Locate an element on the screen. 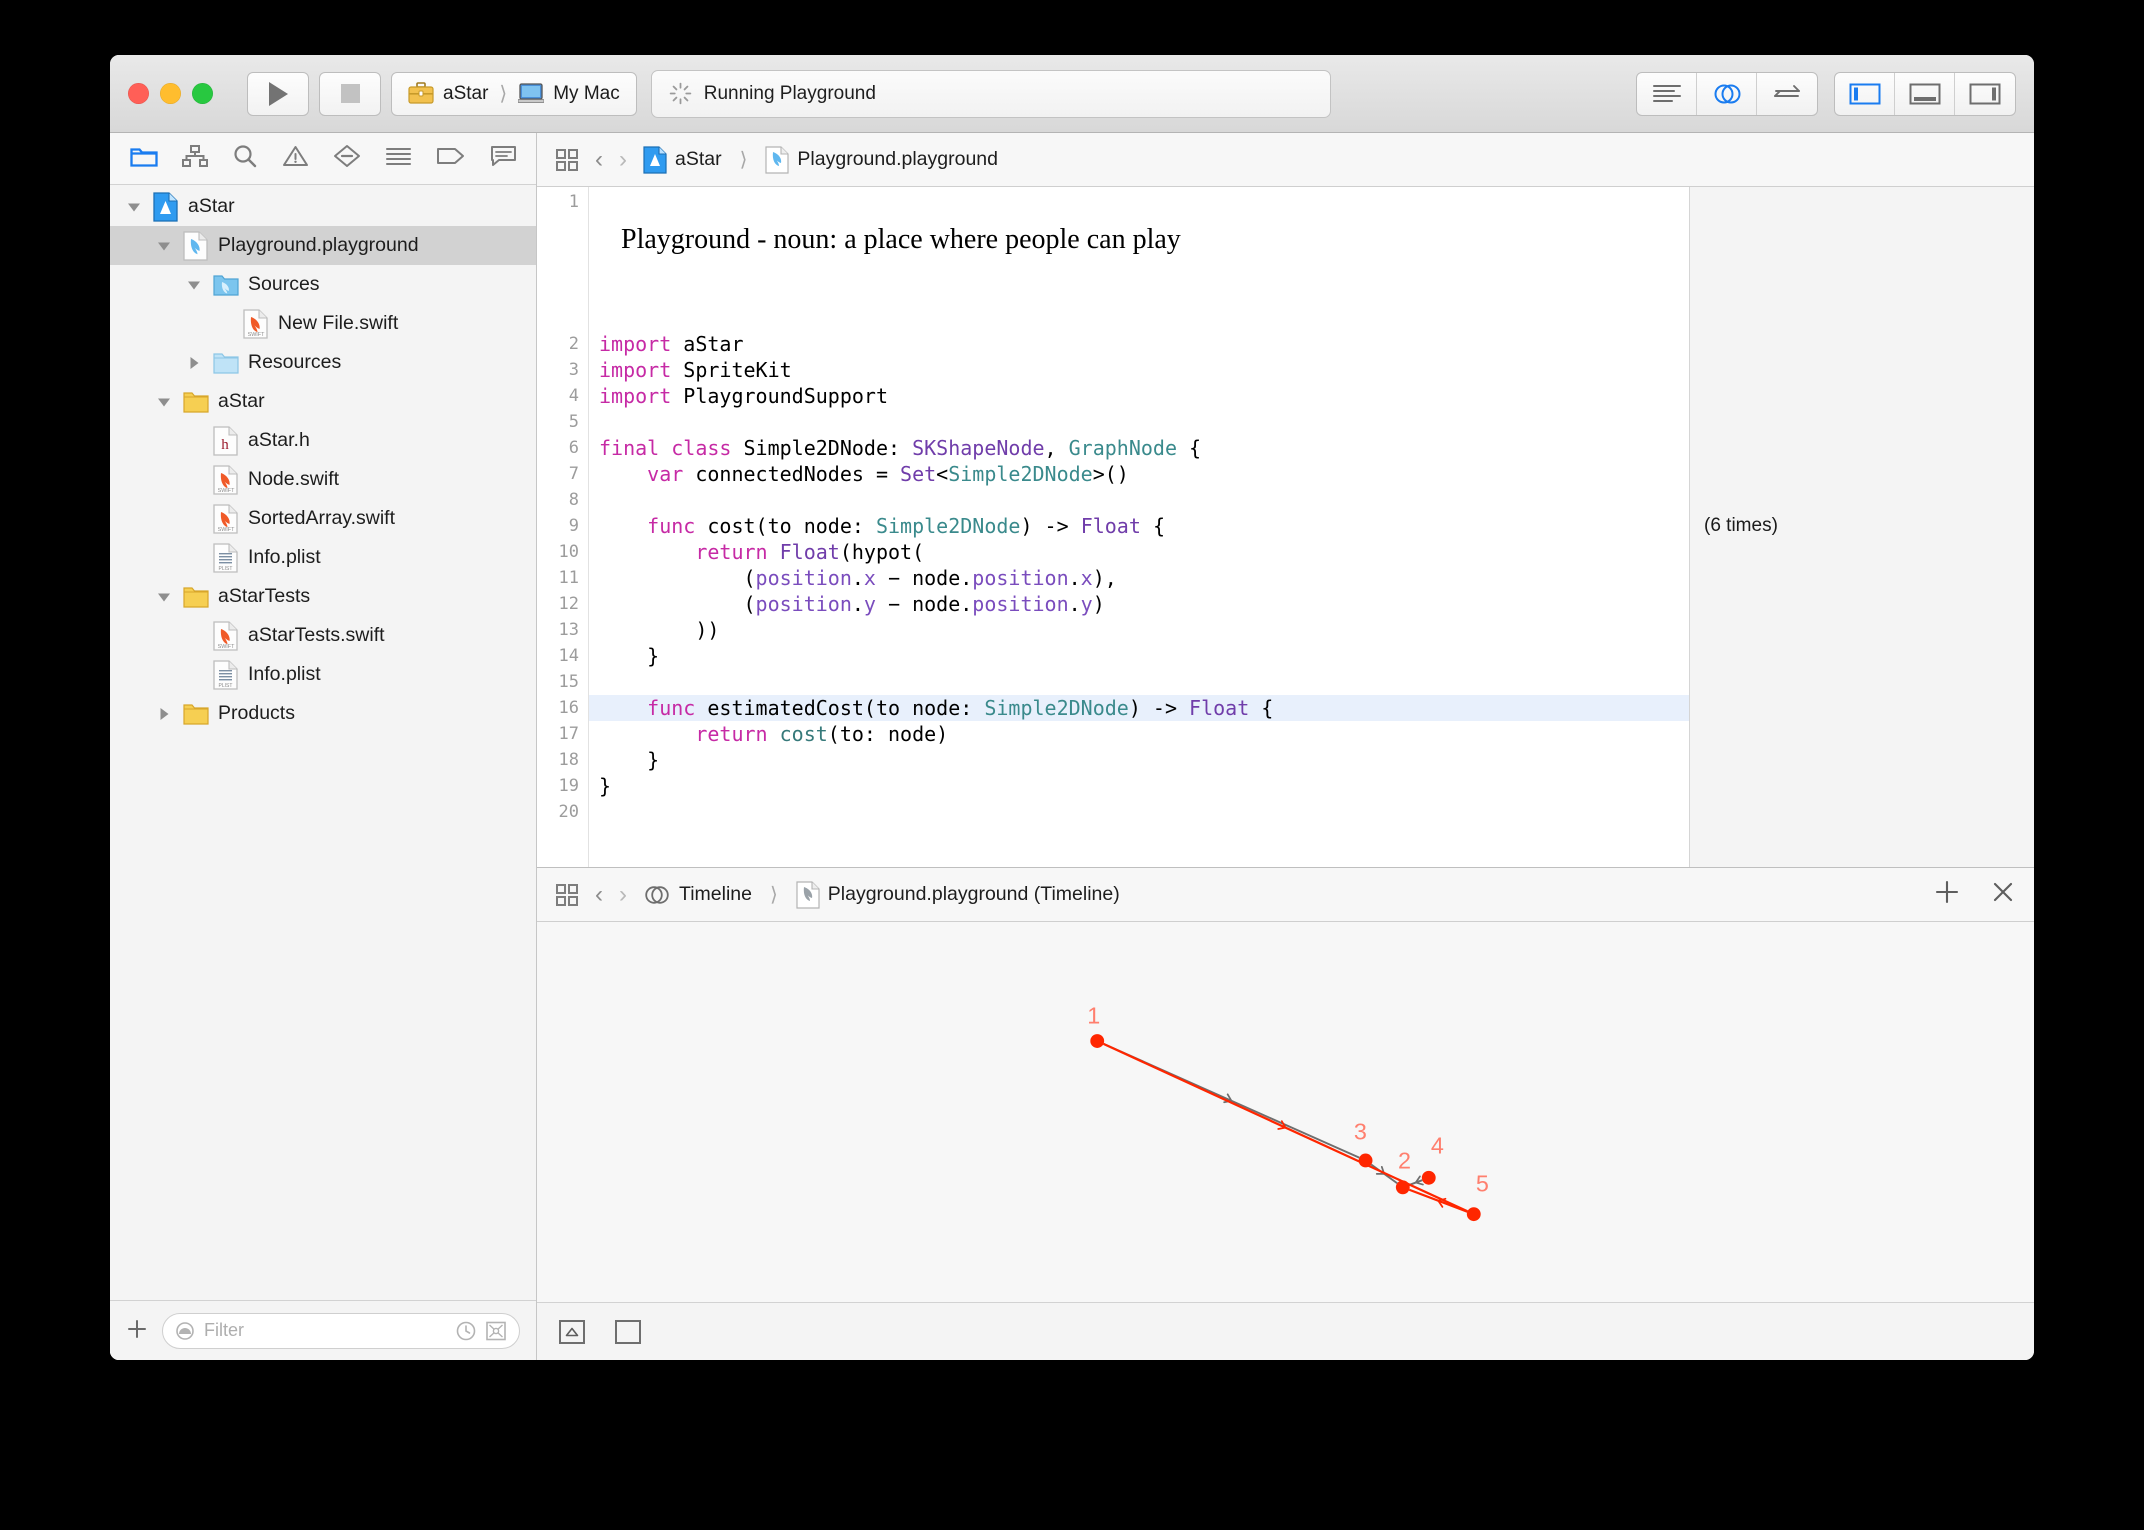 The height and width of the screenshot is (1530, 2144). go-forward-button: › is located at coordinates (623, 160).